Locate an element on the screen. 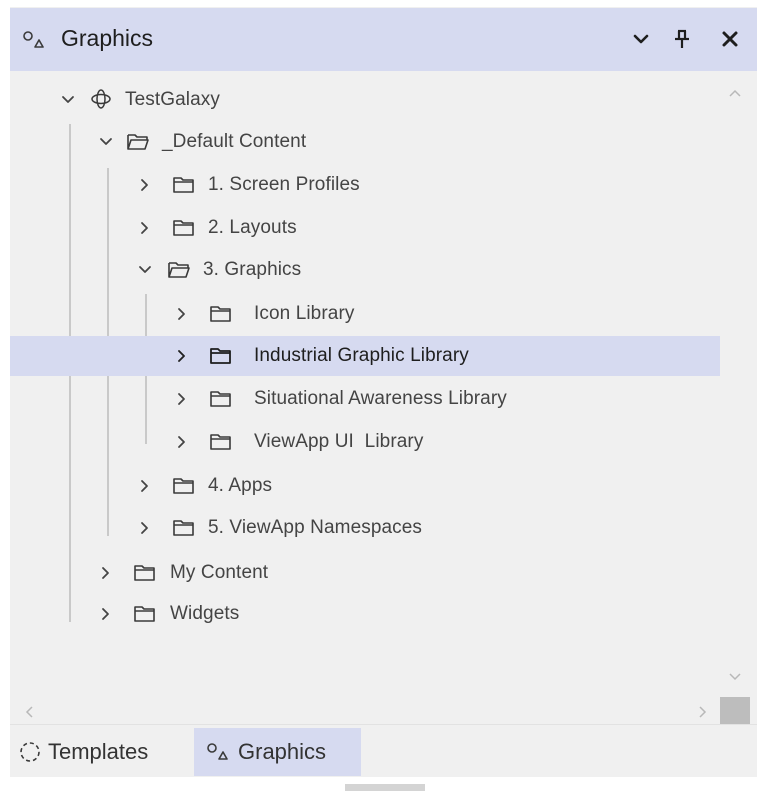  tab-label: Graphics is located at coordinates (282, 751).